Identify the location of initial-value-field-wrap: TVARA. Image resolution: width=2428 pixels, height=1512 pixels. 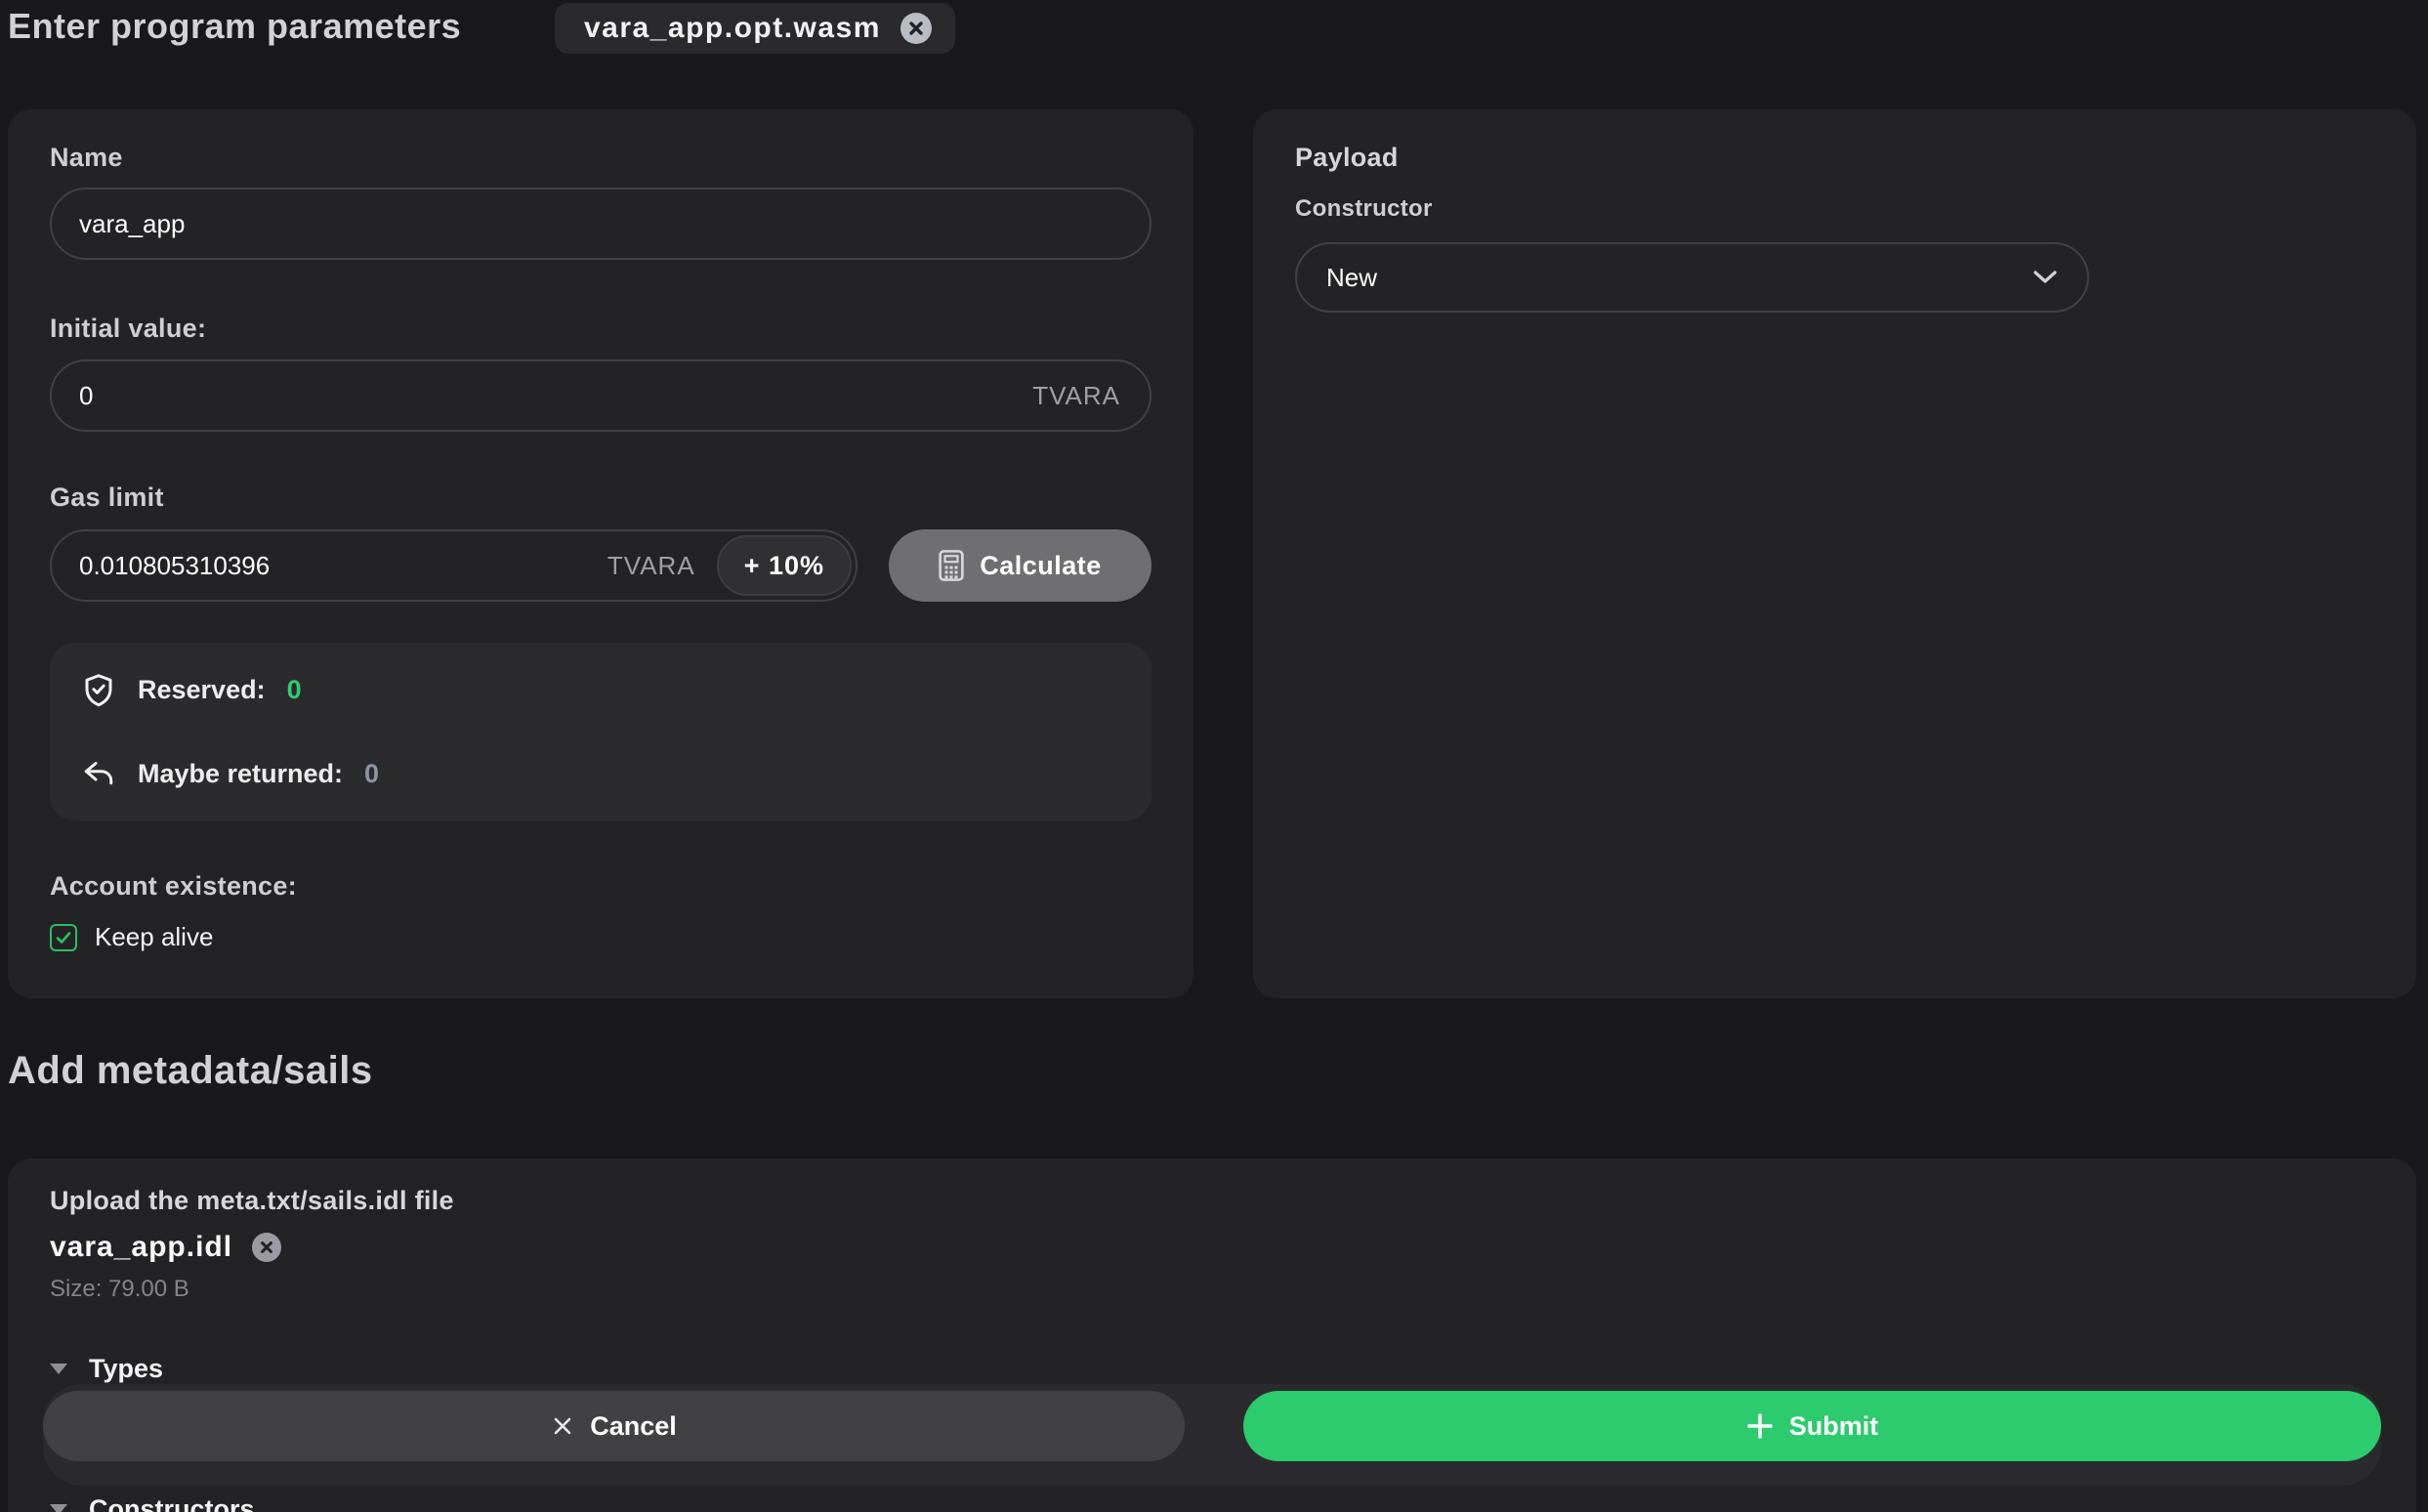
(600, 395).